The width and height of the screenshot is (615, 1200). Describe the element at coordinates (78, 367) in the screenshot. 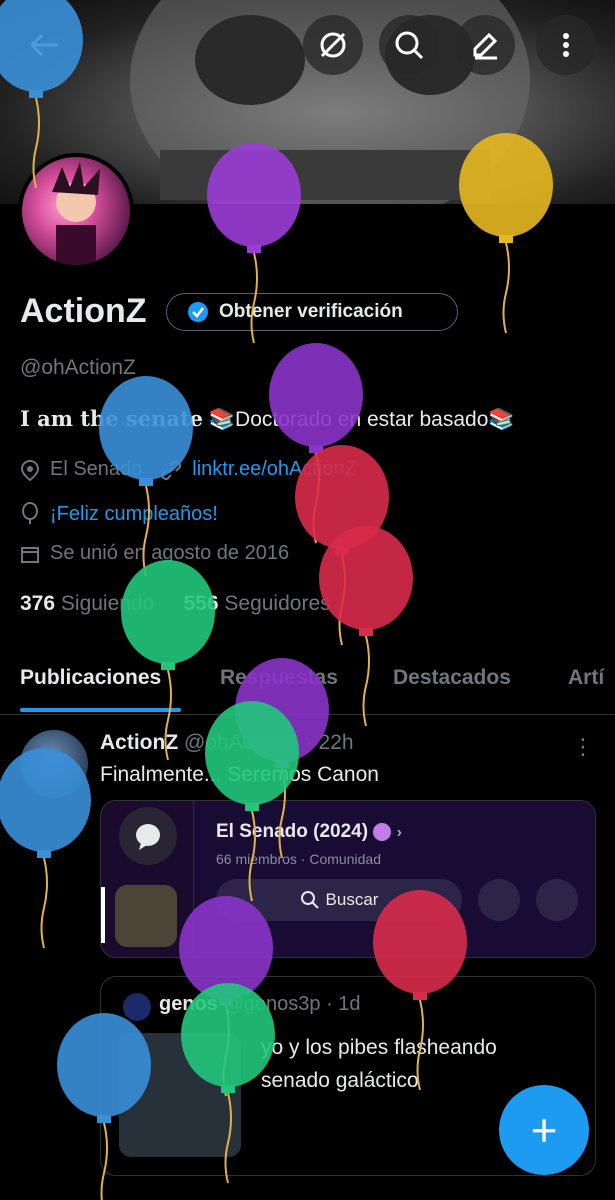

I see `profile-handle: @ohActionZ` at that location.